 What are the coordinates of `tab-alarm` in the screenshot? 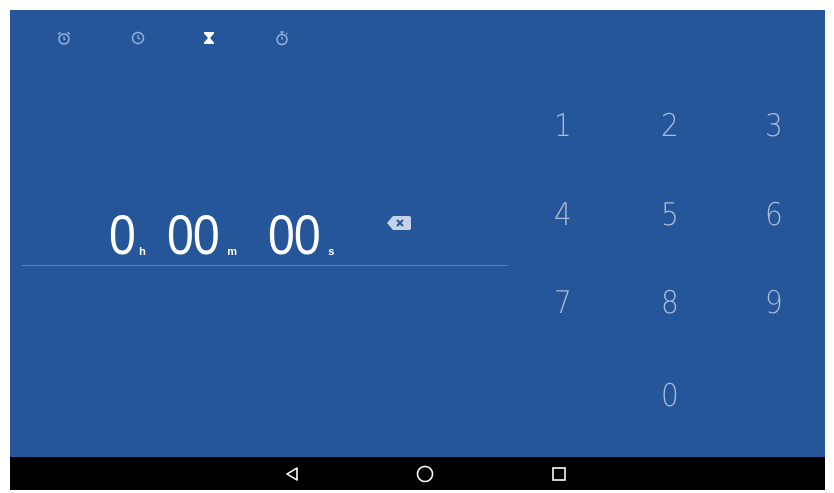 It's located at (64, 38).